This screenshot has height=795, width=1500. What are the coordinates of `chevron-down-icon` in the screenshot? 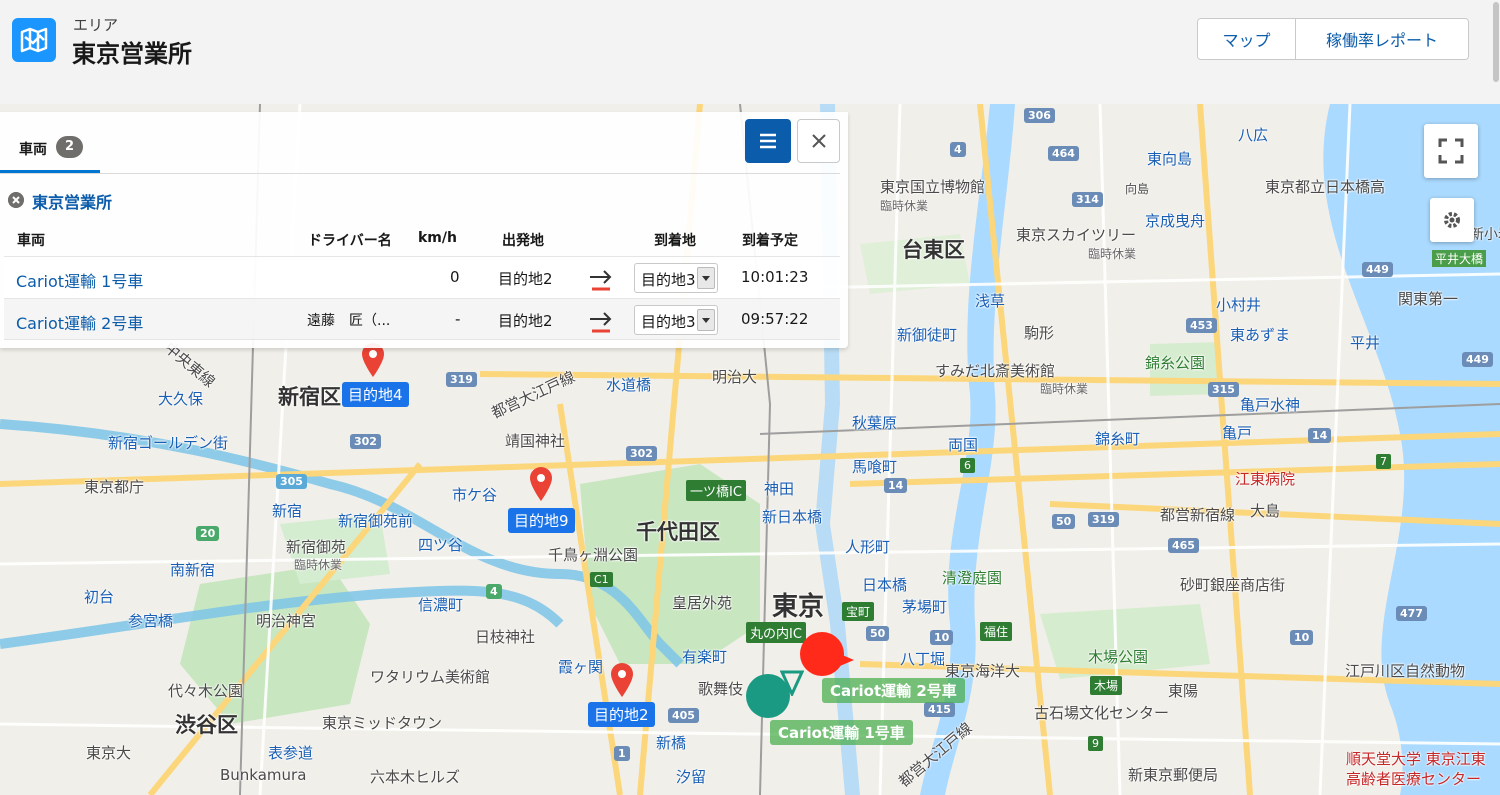 It's located at (706, 278).